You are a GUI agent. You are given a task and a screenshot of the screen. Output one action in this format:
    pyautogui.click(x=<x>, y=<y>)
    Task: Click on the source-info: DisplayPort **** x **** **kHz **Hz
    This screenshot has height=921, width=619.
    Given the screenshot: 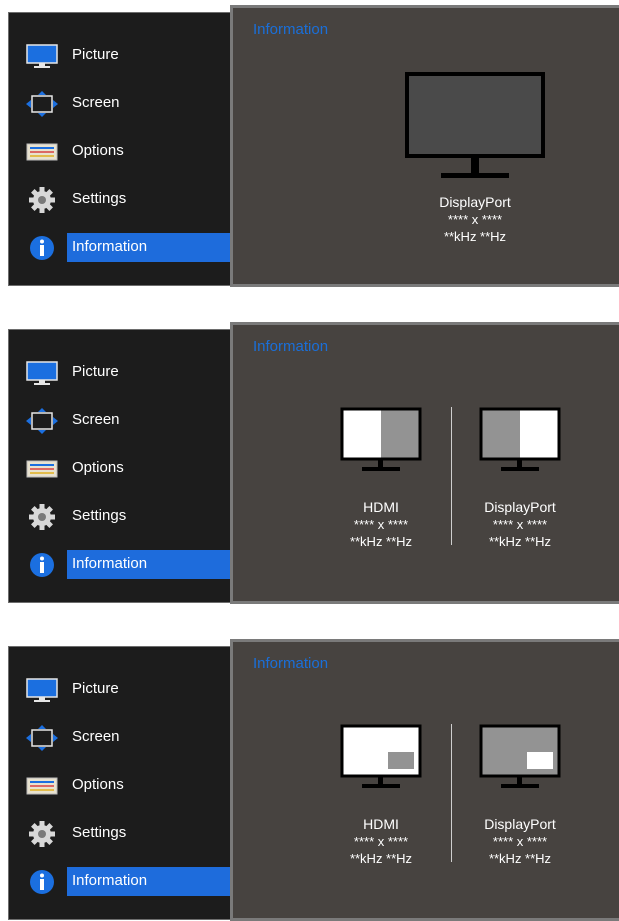 What is the action you would take?
    pyautogui.click(x=475, y=219)
    